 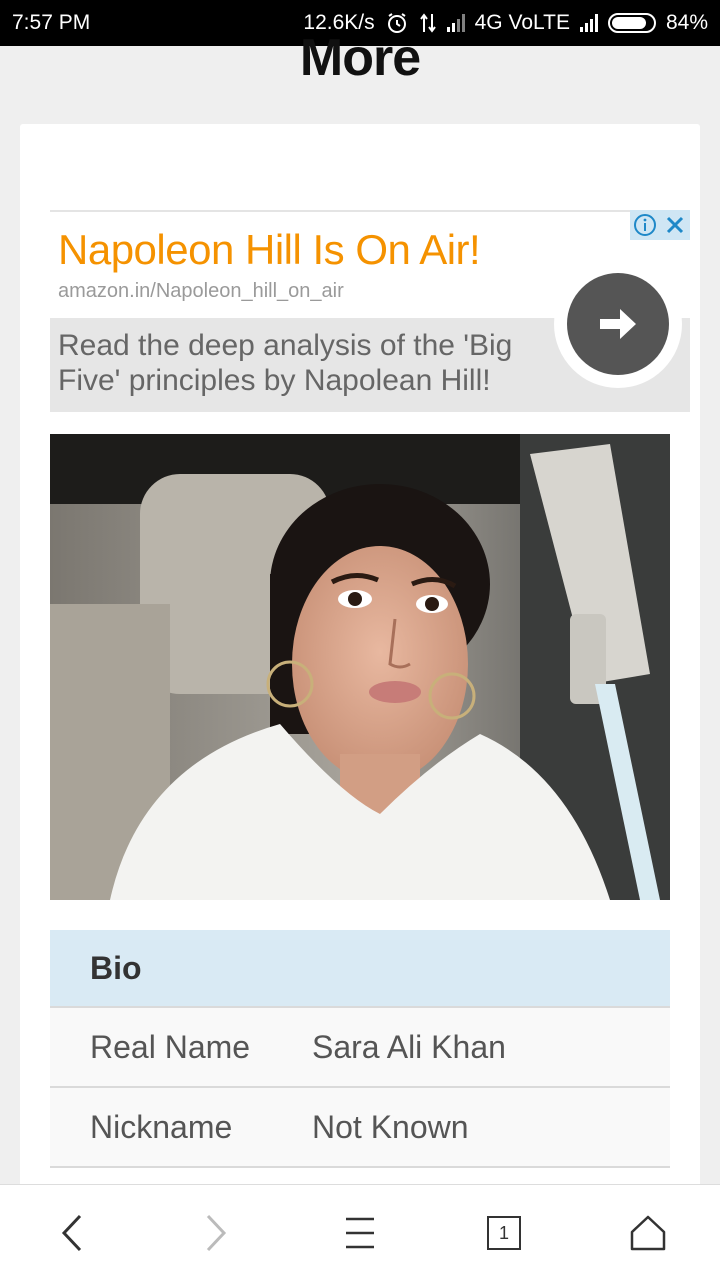 What do you see at coordinates (409, 1046) in the screenshot?
I see `row-value: Sara Ali Khan` at bounding box center [409, 1046].